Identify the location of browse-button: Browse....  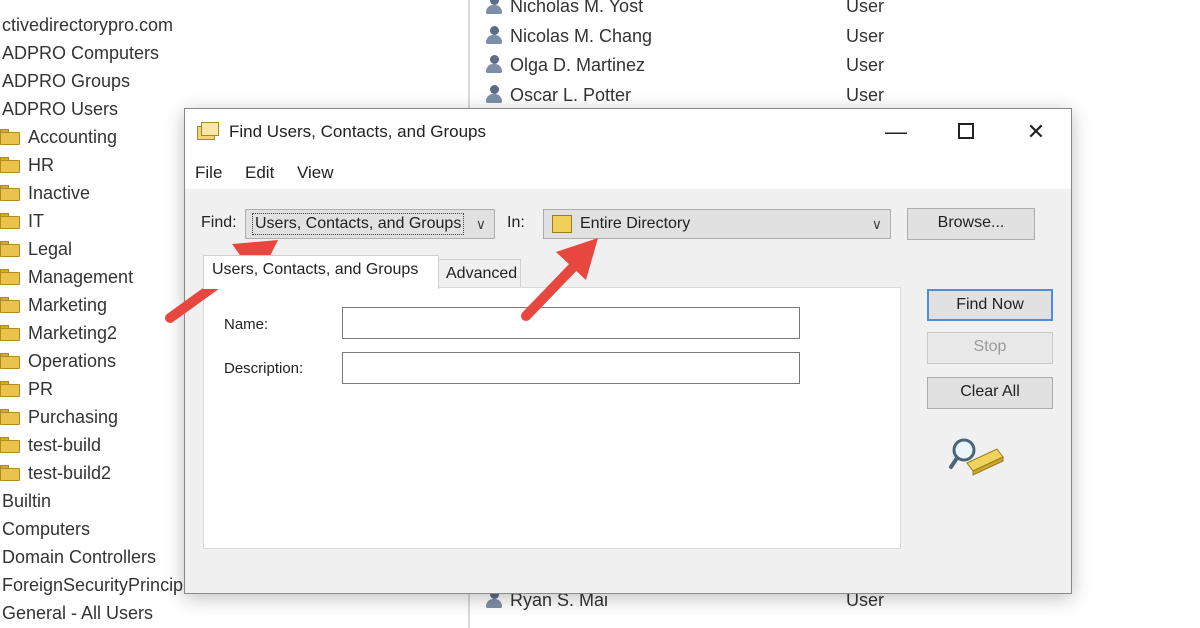
(971, 224).